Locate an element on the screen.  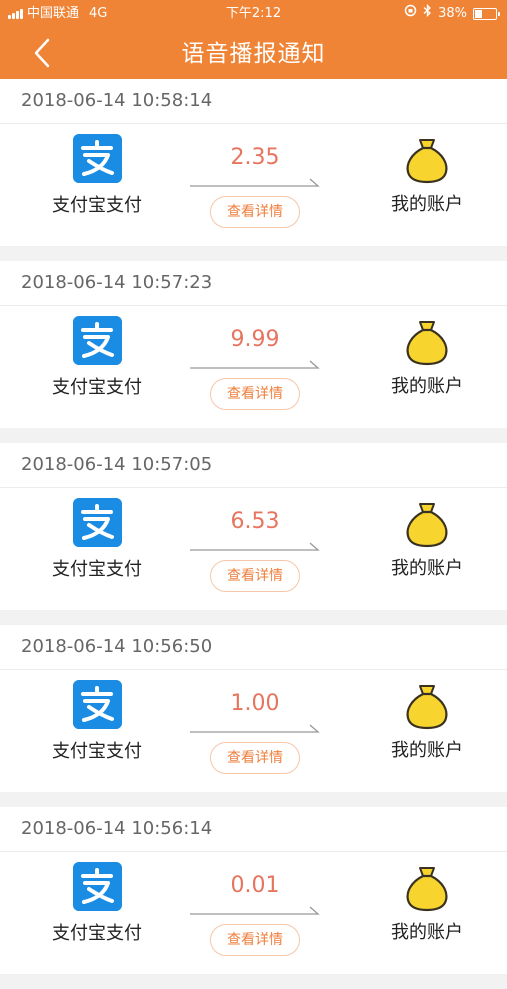
payment-amount: 0.01 is located at coordinates (255, 885).